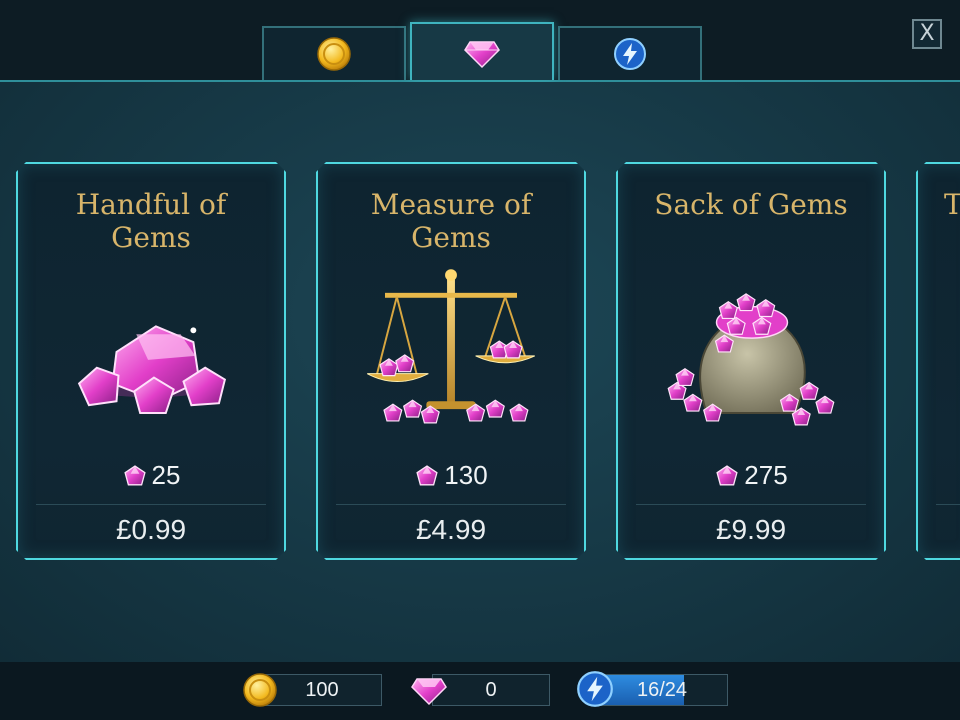  I want to click on gem-pile-icon, so click(151, 349).